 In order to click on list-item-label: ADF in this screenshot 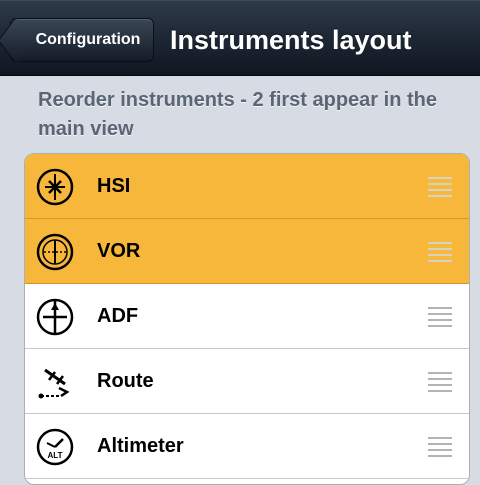, I will do `click(118, 315)`.